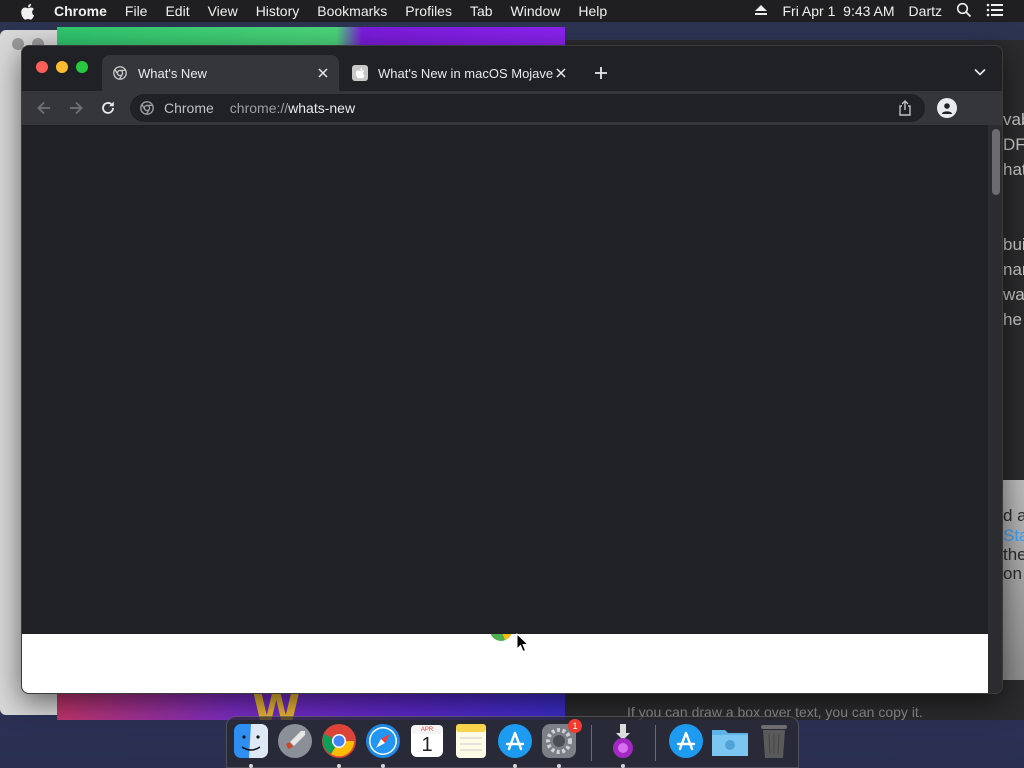 This screenshot has width=1024, height=768. I want to click on back-button, so click(44, 108).